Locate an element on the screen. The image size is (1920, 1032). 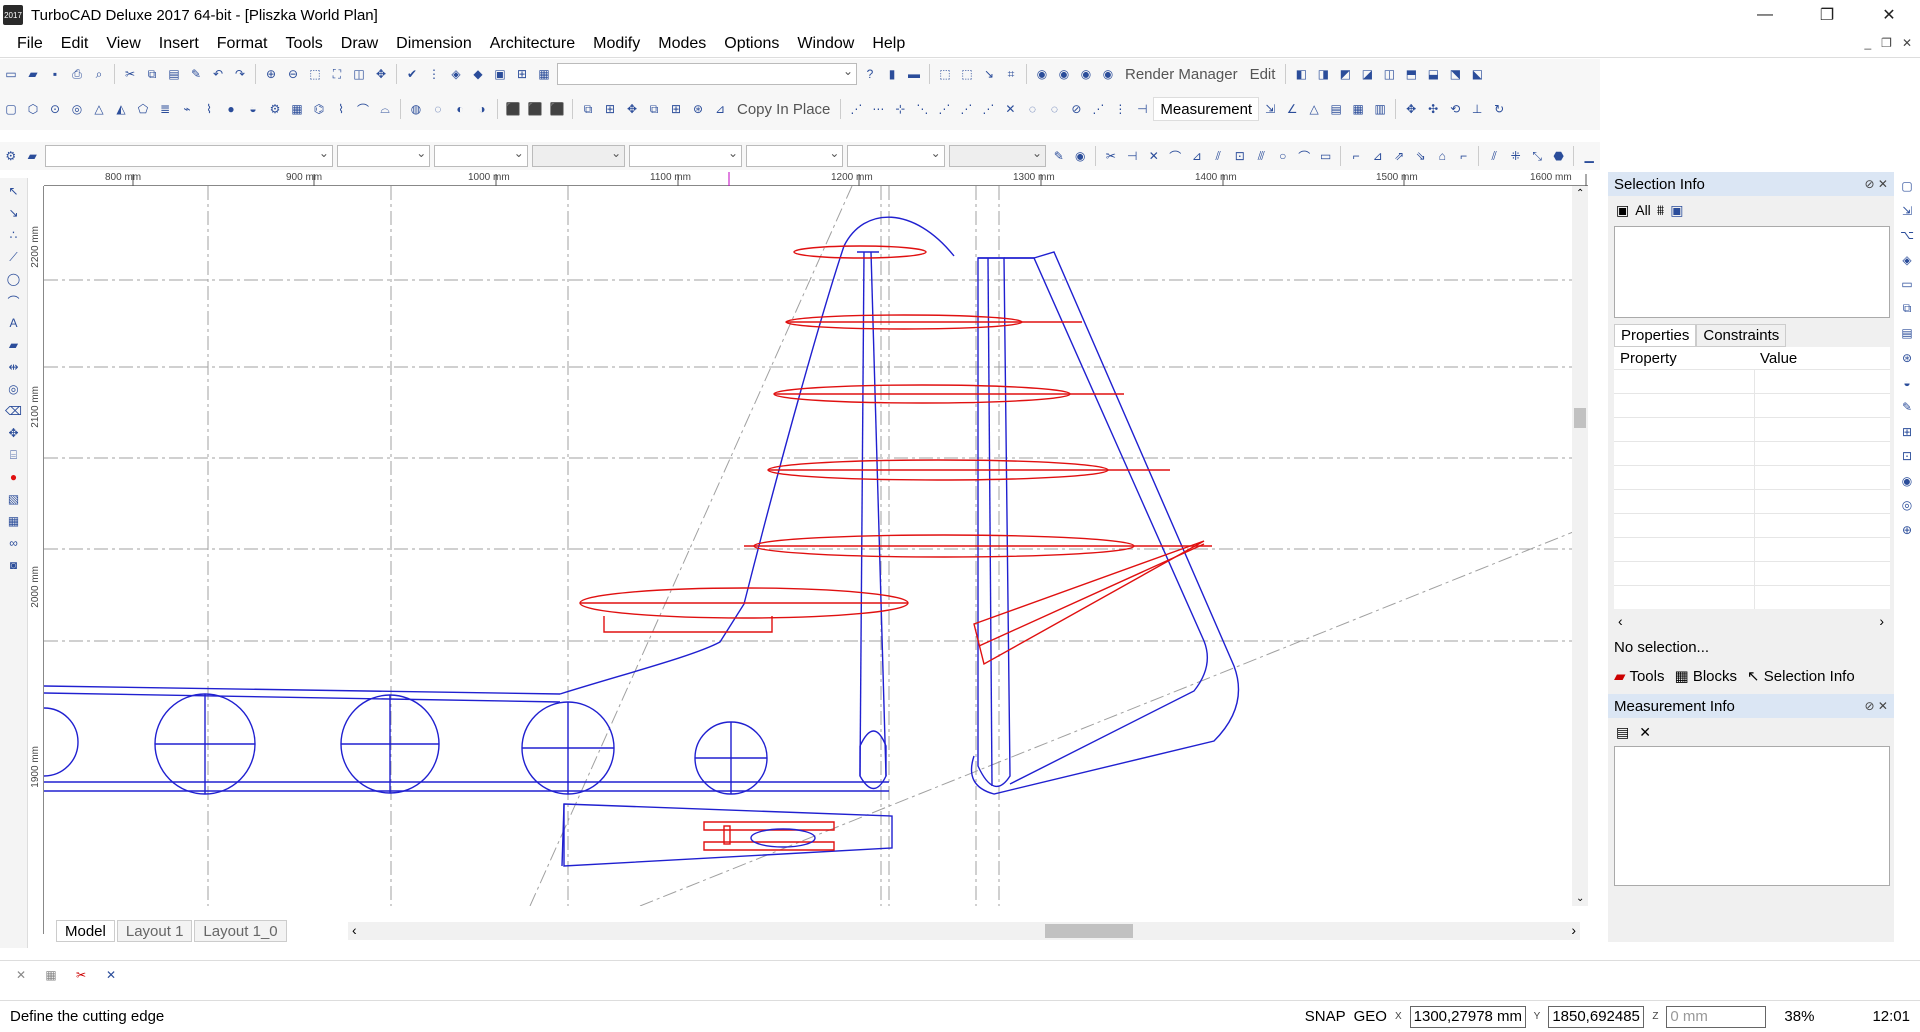
mesh-icon: ▦ is located at coordinates (297, 109).